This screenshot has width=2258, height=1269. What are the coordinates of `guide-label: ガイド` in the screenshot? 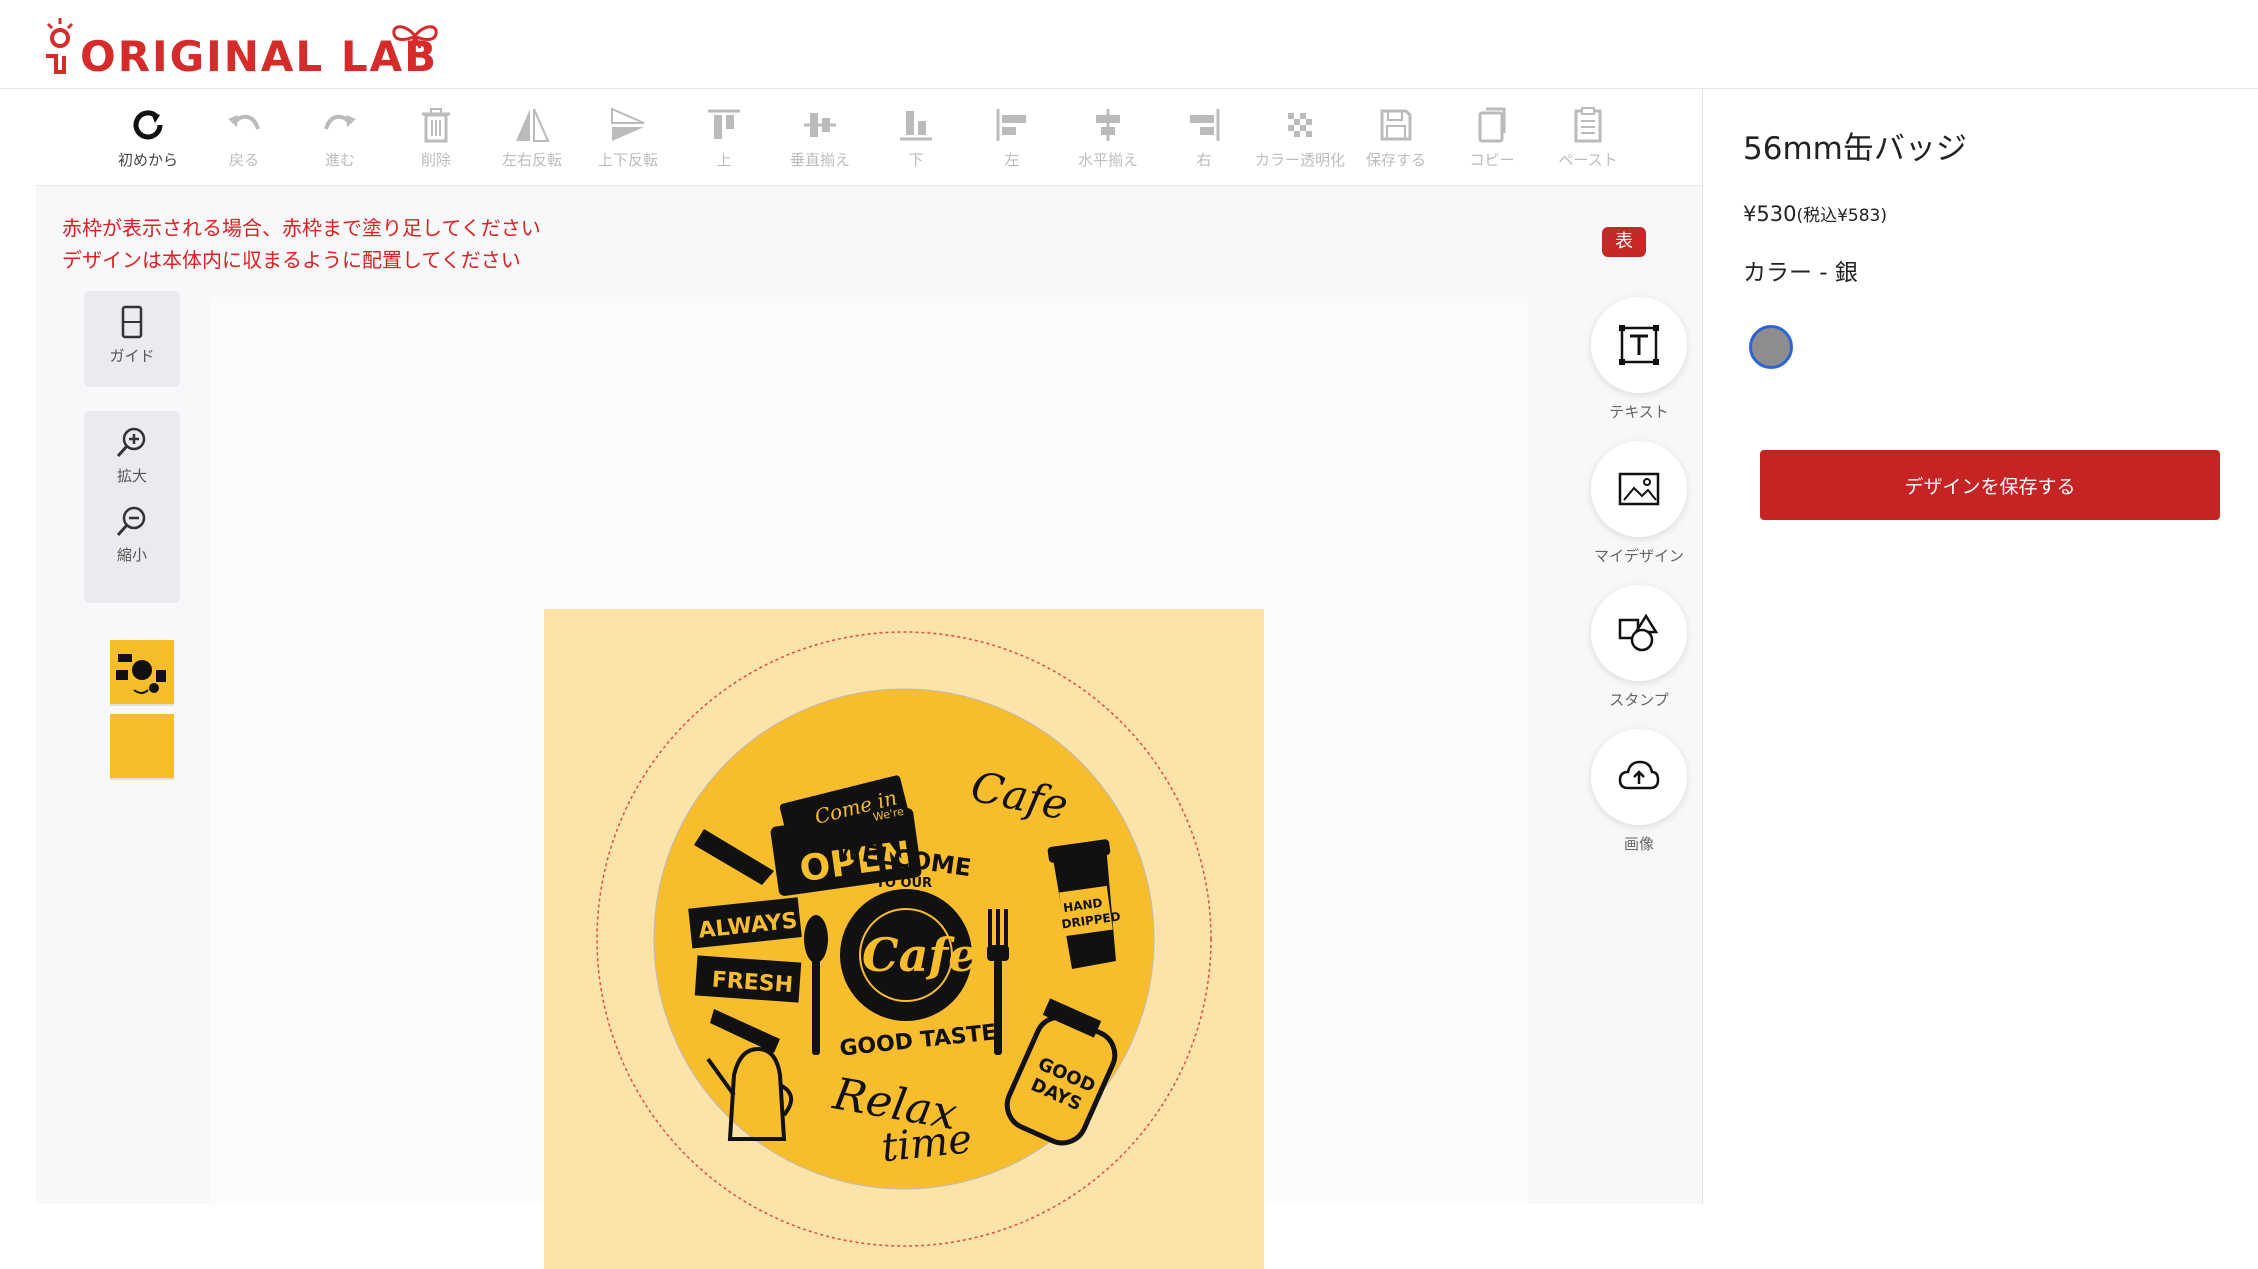 It's located at (132, 356).